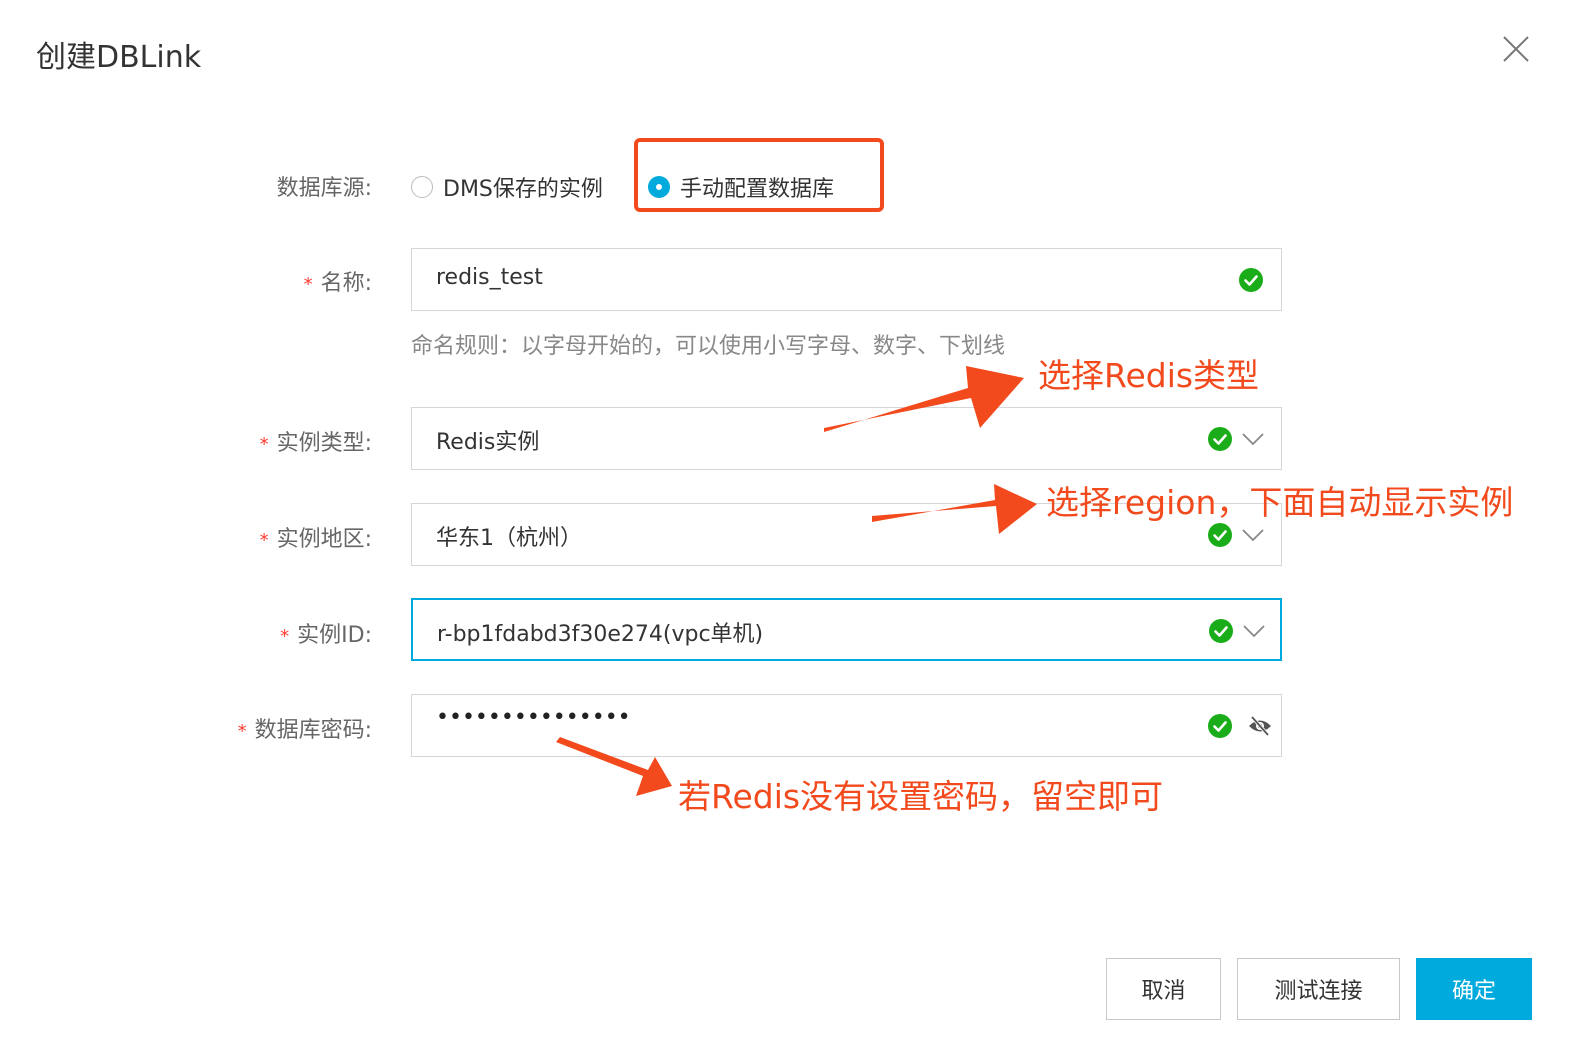  I want to click on db-password-label: * 数据库密码:, so click(304, 730).